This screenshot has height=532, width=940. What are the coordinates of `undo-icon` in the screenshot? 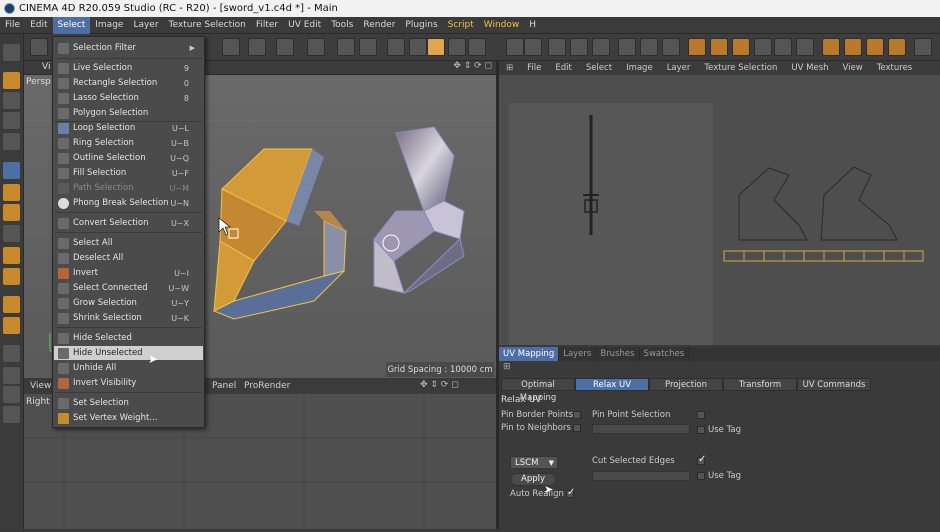 It's located at (39, 47).